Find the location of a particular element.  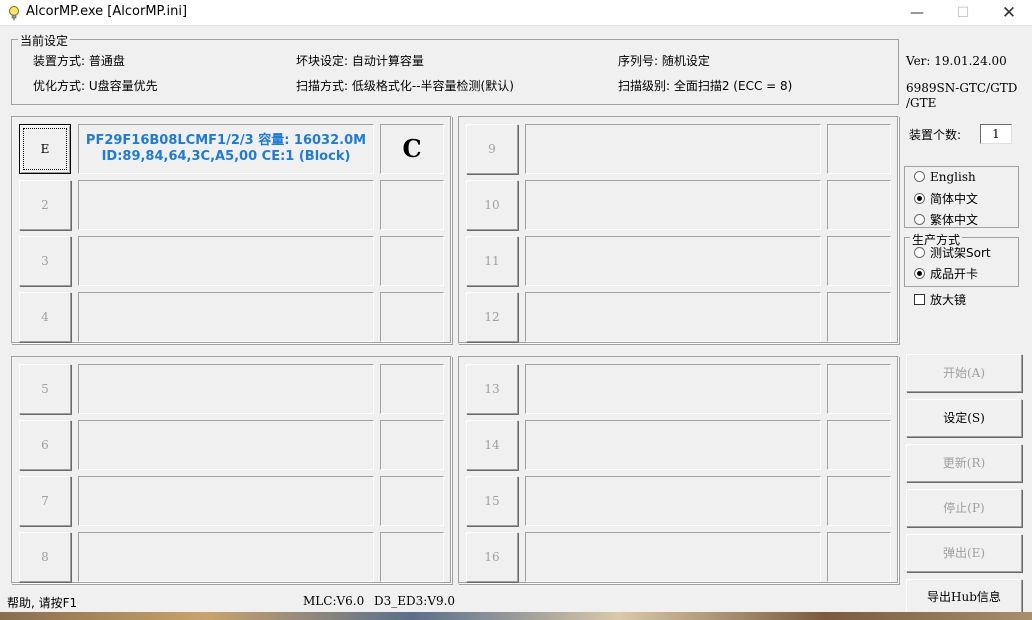

serial-setting: 序列号: 随机设定 is located at coordinates (664, 61).